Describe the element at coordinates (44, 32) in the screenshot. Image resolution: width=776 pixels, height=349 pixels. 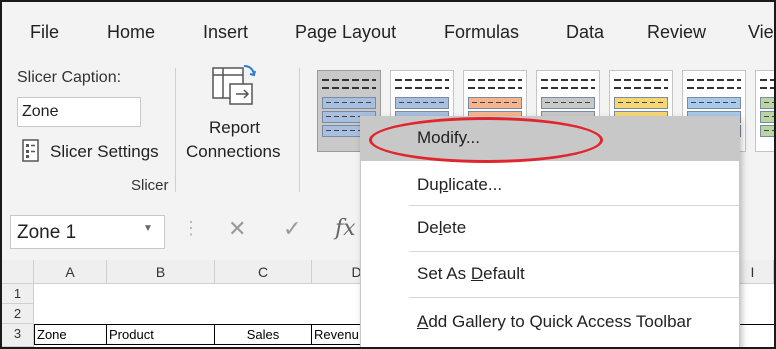
I see `tab-file: File` at that location.